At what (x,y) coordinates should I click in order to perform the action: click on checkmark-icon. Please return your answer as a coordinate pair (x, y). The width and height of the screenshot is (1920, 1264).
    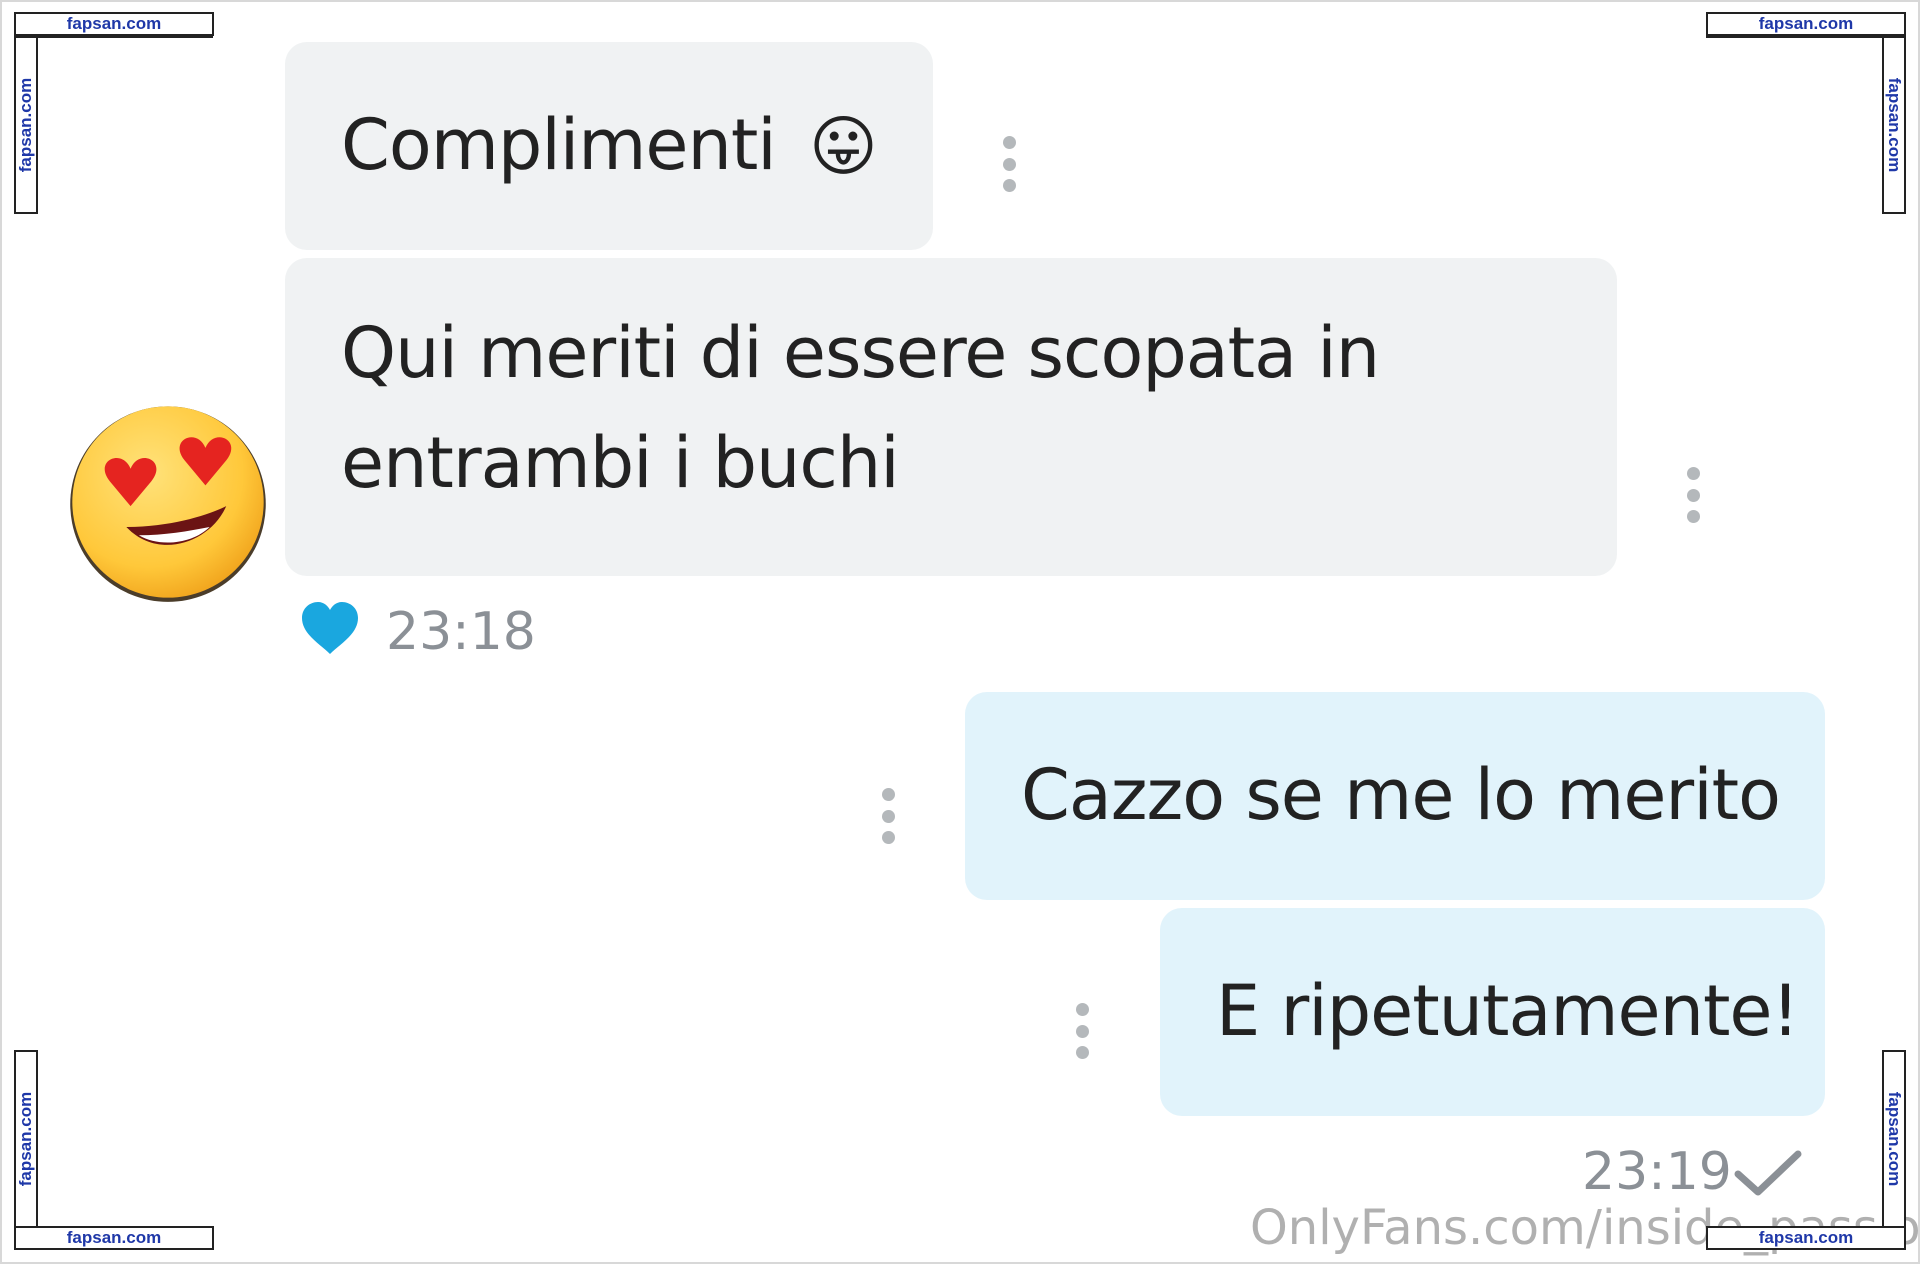
    Looking at the image, I should click on (1768, 1173).